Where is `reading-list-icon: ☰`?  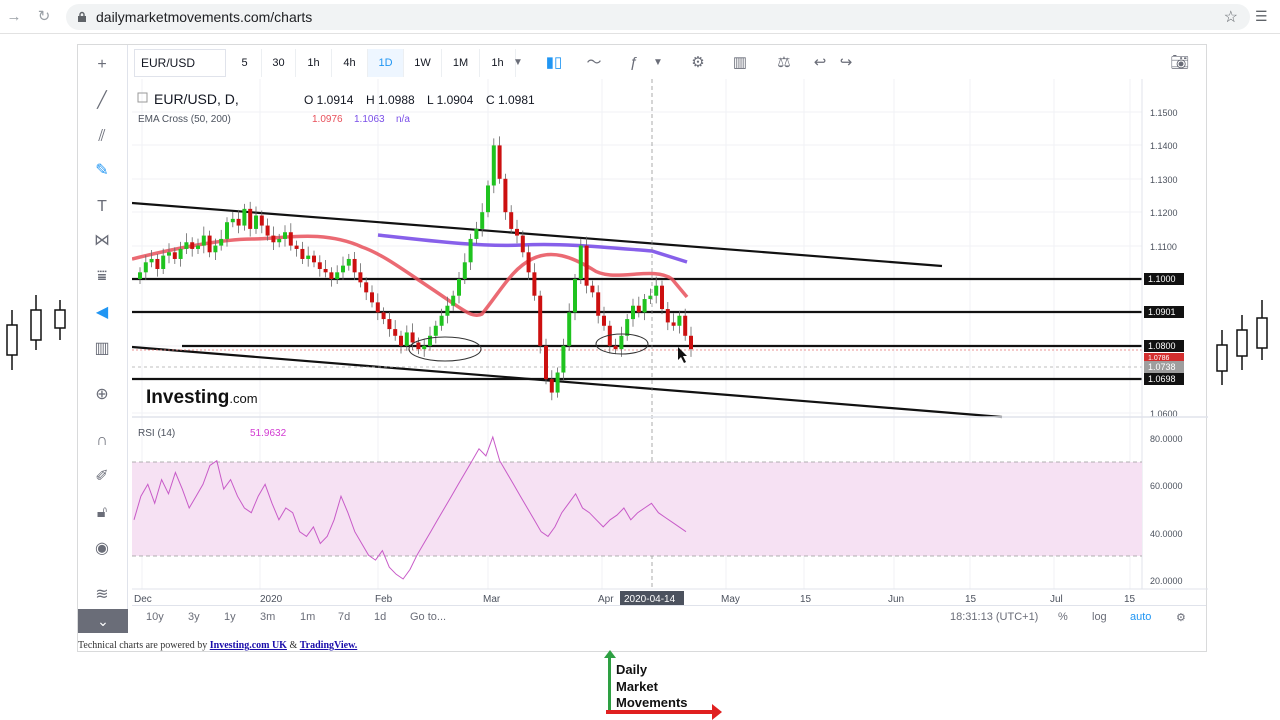
reading-list-icon: ☰ is located at coordinates (1261, 16).